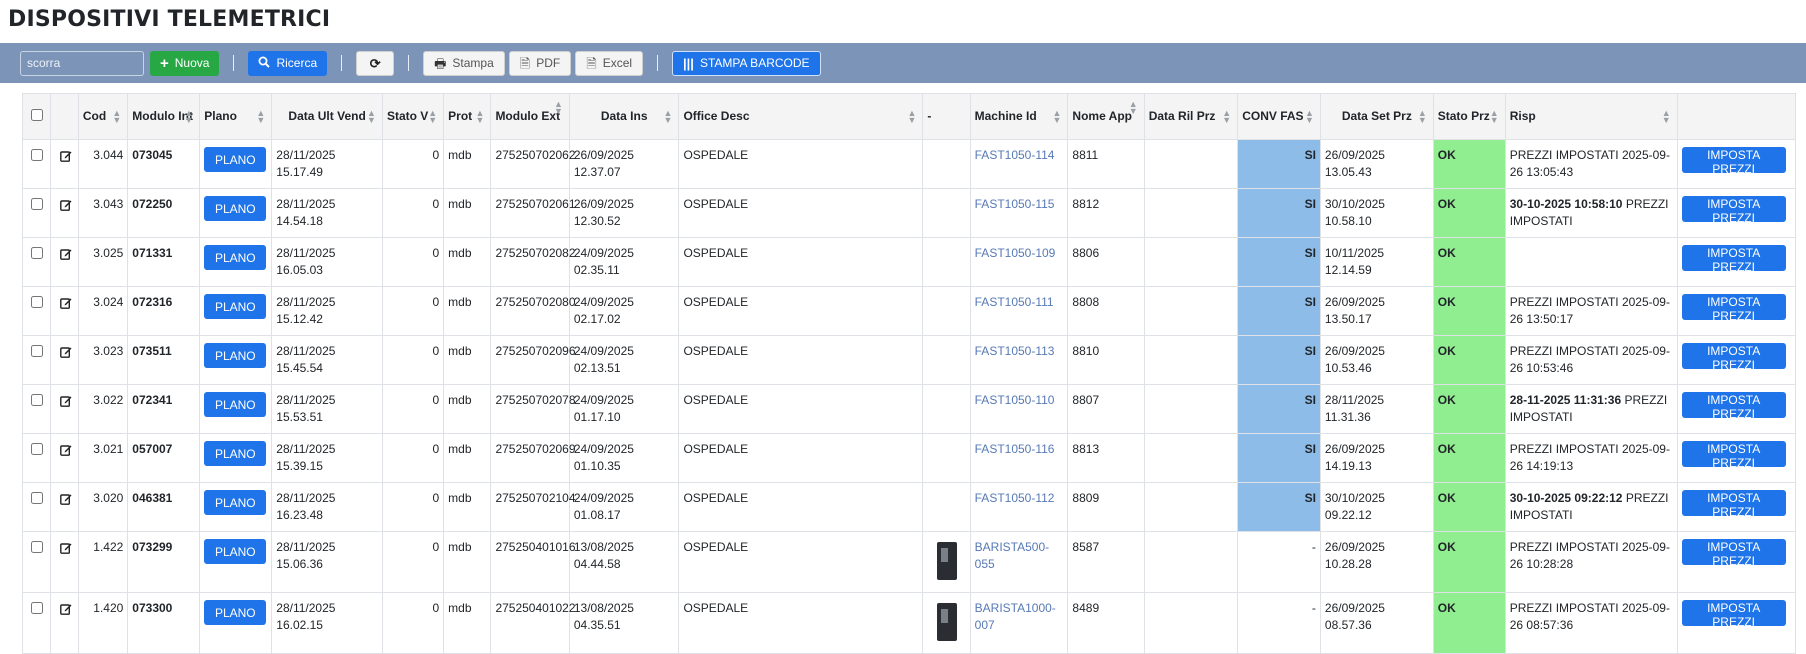 The image size is (1806, 654). Describe the element at coordinates (327, 116) in the screenshot. I see `header-data-ult-vend: Data Ult Vend ▲ ▼` at that location.